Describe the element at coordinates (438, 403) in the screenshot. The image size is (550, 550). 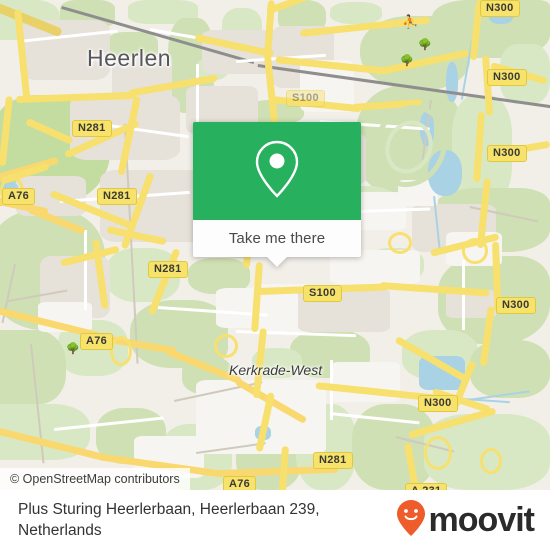
I see `road-shield-n300-e: N300` at that location.